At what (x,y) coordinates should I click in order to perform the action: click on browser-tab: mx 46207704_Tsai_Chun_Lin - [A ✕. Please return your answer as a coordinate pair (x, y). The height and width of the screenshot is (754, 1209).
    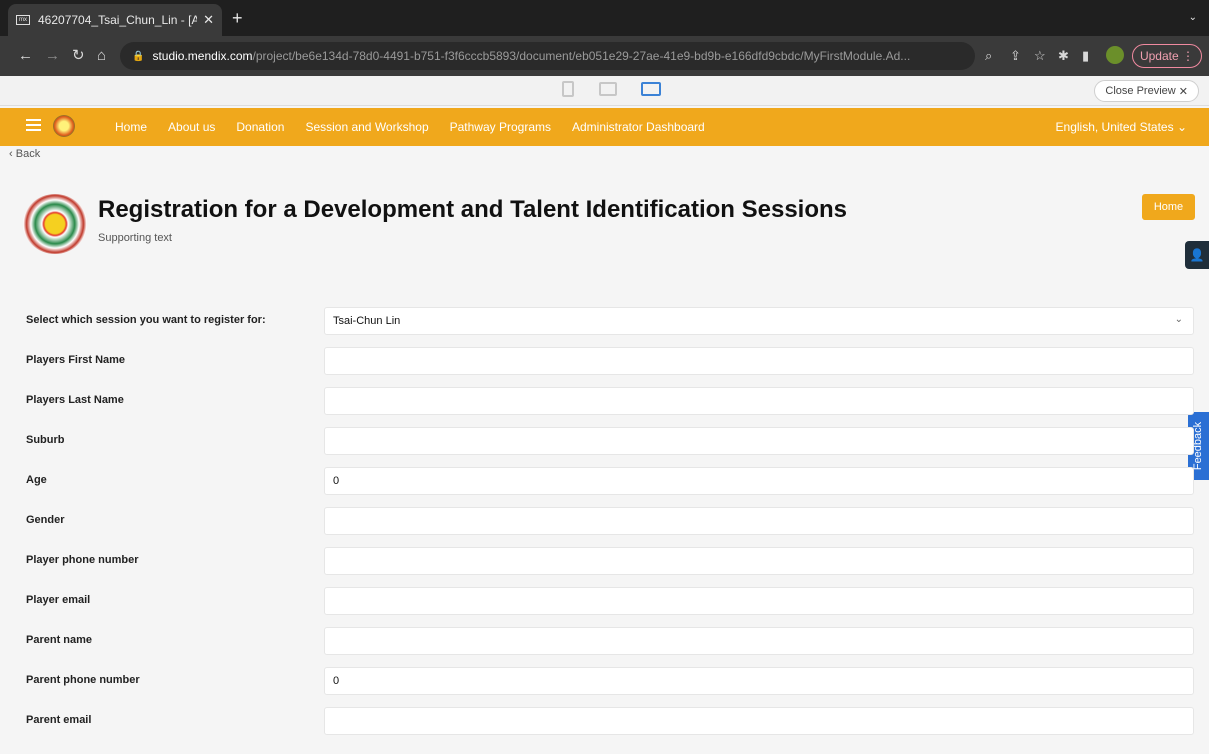
    Looking at the image, I should click on (115, 20).